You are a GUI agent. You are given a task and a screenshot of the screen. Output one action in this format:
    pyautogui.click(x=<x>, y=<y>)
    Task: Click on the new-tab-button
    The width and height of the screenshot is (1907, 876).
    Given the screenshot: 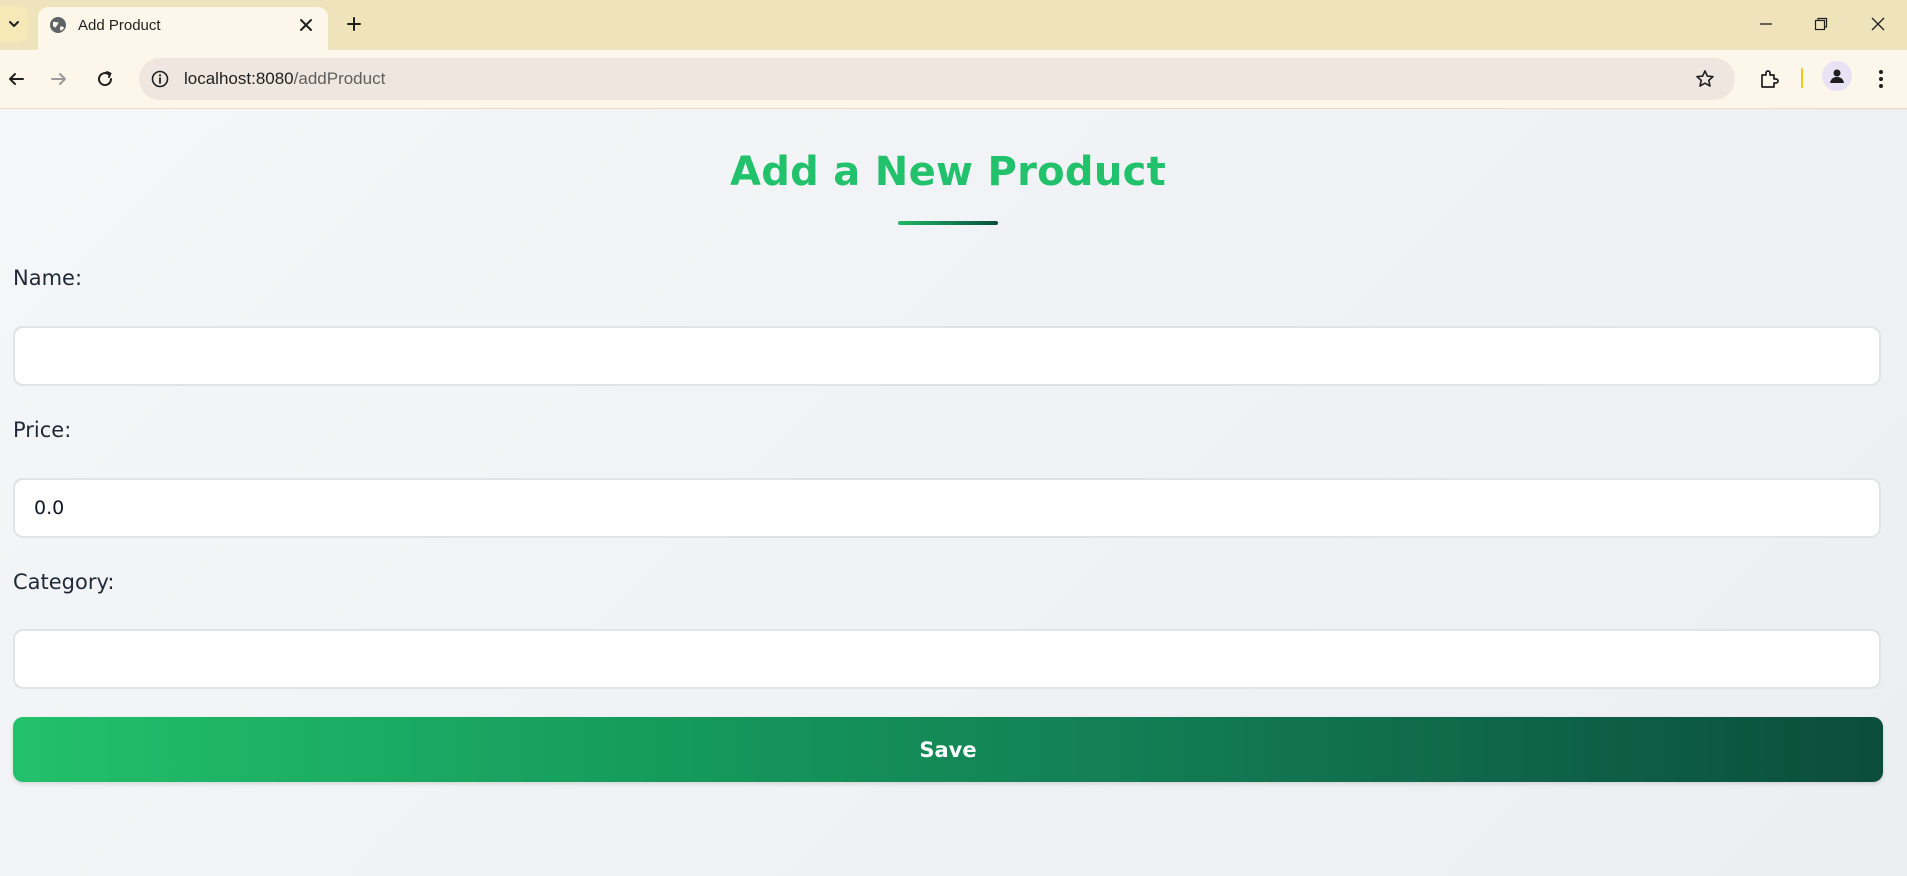 What is the action you would take?
    pyautogui.click(x=354, y=24)
    